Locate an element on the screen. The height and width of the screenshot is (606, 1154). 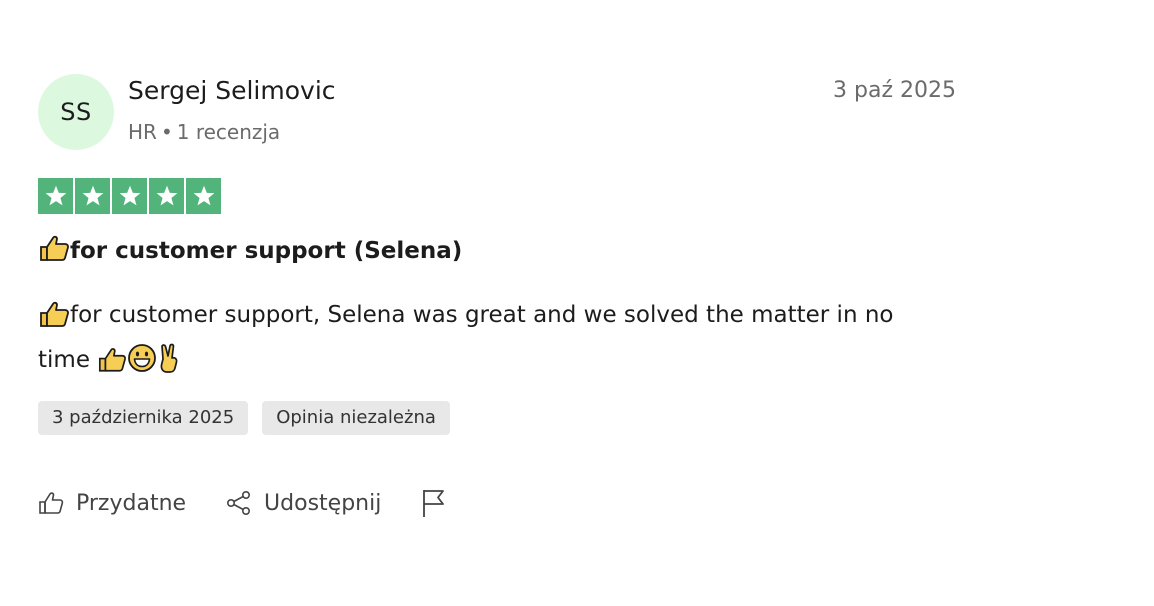
independent-review-tag: Opinia niezależna is located at coordinates (356, 418).